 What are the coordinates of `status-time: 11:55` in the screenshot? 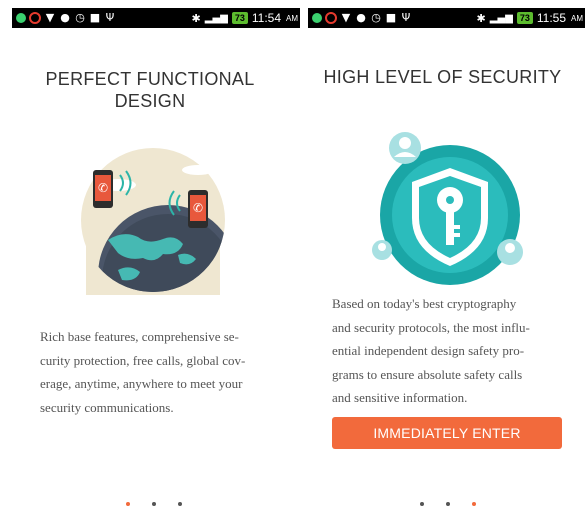 It's located at (551, 18).